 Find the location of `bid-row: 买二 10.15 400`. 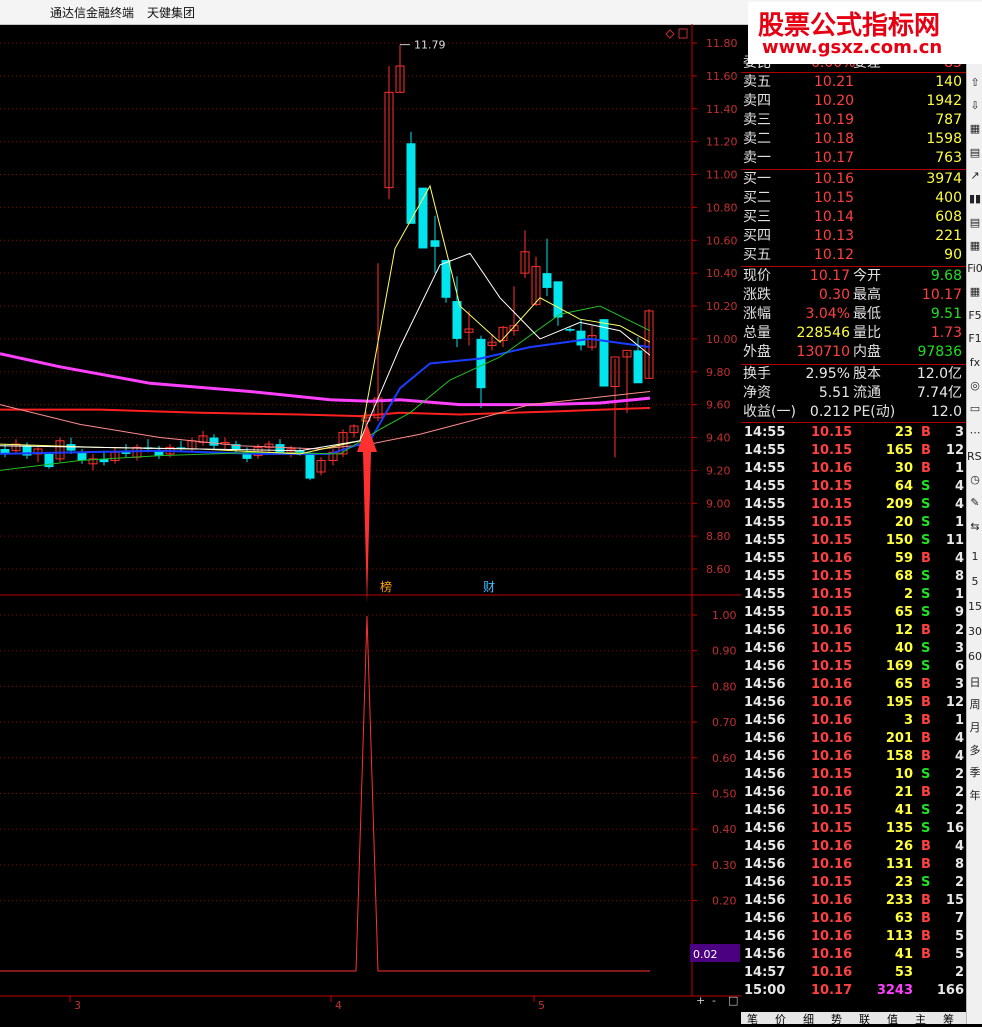

bid-row: 买二 10.15 400 is located at coordinates (853, 198).